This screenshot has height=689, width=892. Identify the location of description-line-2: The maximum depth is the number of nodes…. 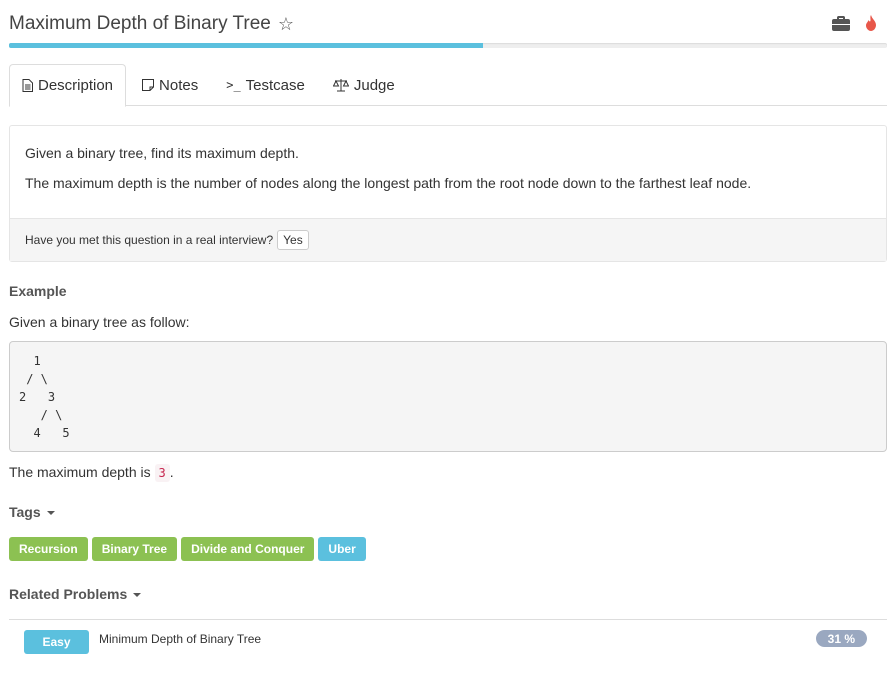
(388, 183).